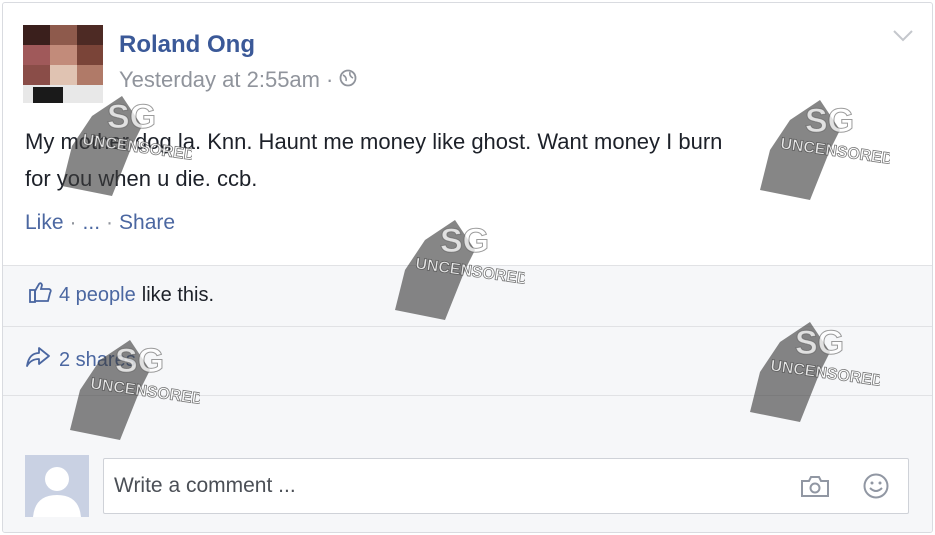  What do you see at coordinates (429, 486) in the screenshot?
I see `comment-input` at bounding box center [429, 486].